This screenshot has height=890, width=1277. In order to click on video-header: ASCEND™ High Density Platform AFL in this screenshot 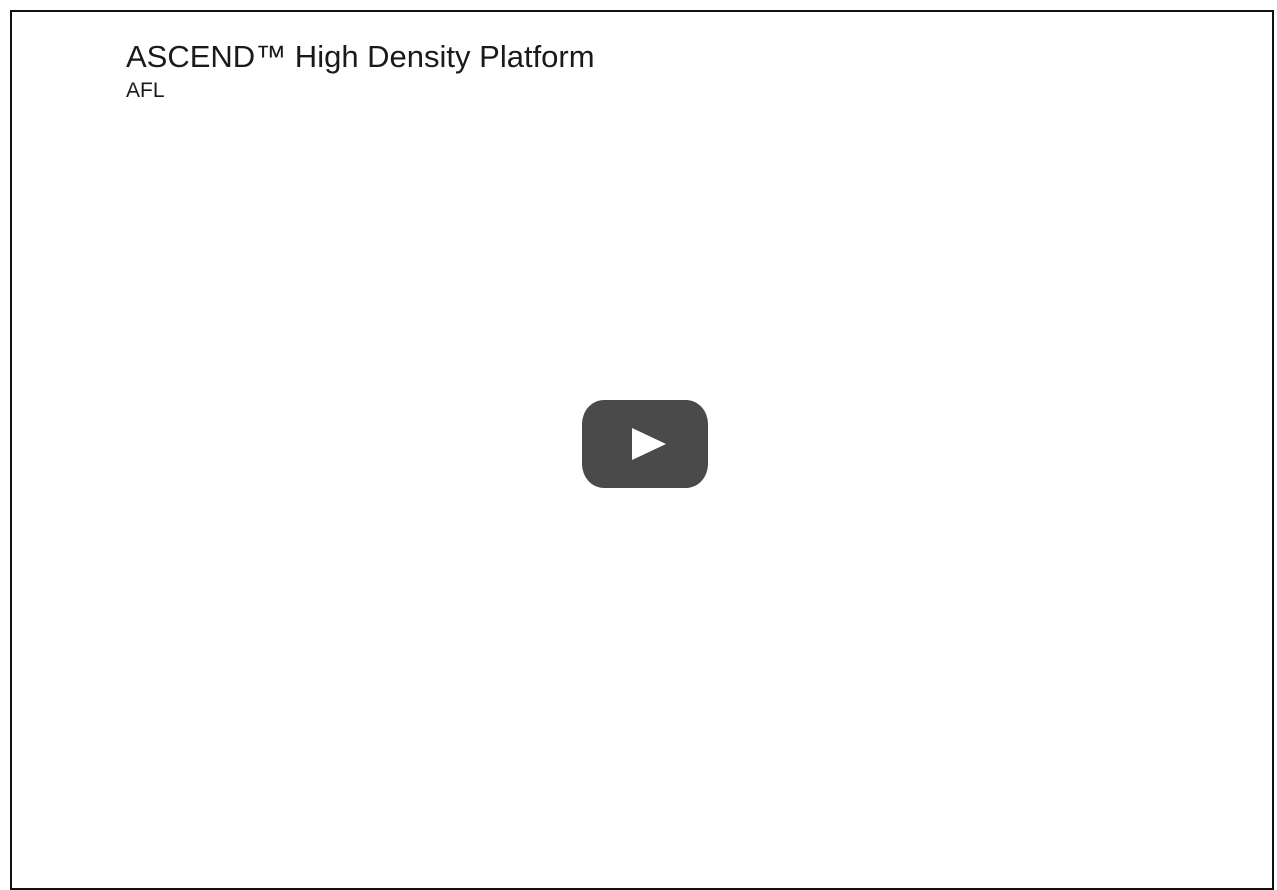, I will do `click(360, 71)`.